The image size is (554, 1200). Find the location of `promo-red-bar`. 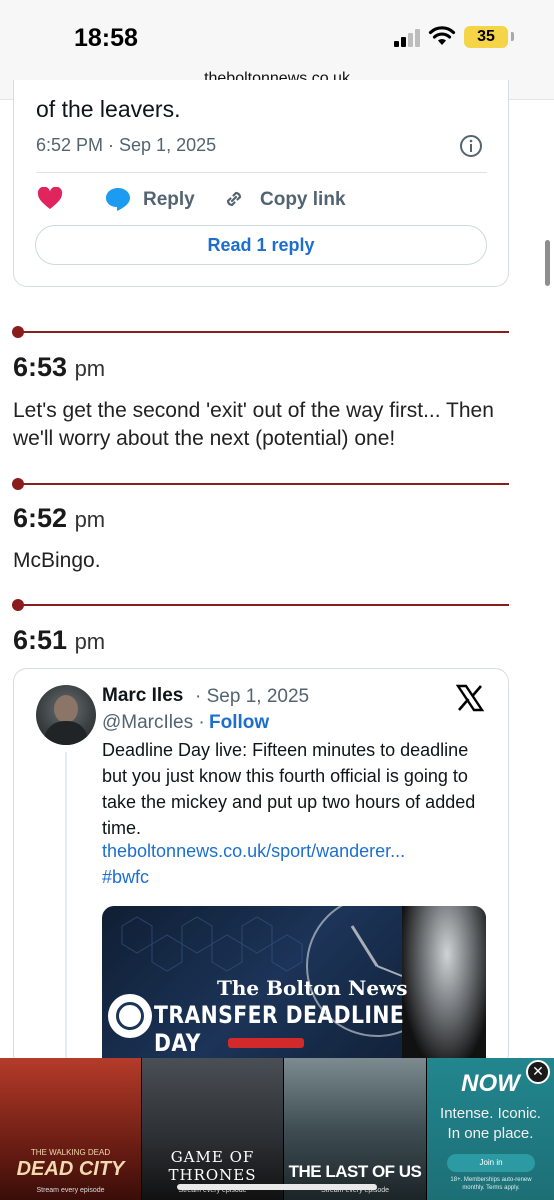

promo-red-bar is located at coordinates (266, 1043).